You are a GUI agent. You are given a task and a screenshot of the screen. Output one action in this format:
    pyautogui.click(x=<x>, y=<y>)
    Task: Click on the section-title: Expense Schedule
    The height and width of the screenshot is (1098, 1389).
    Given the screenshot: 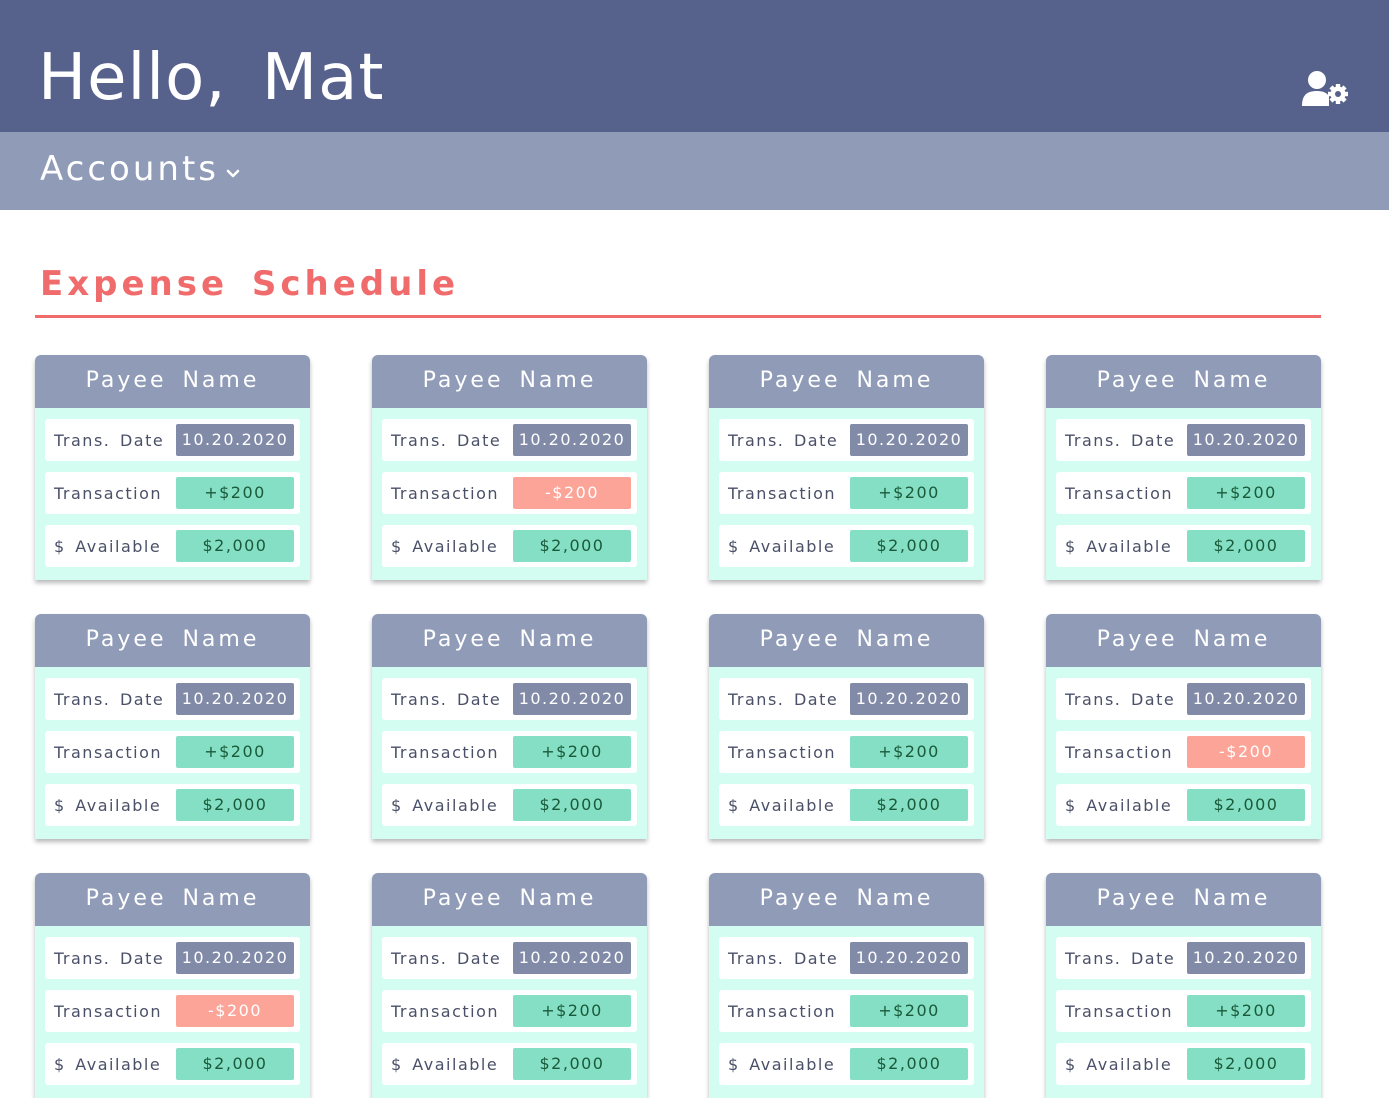 What is the action you would take?
    pyautogui.click(x=250, y=284)
    